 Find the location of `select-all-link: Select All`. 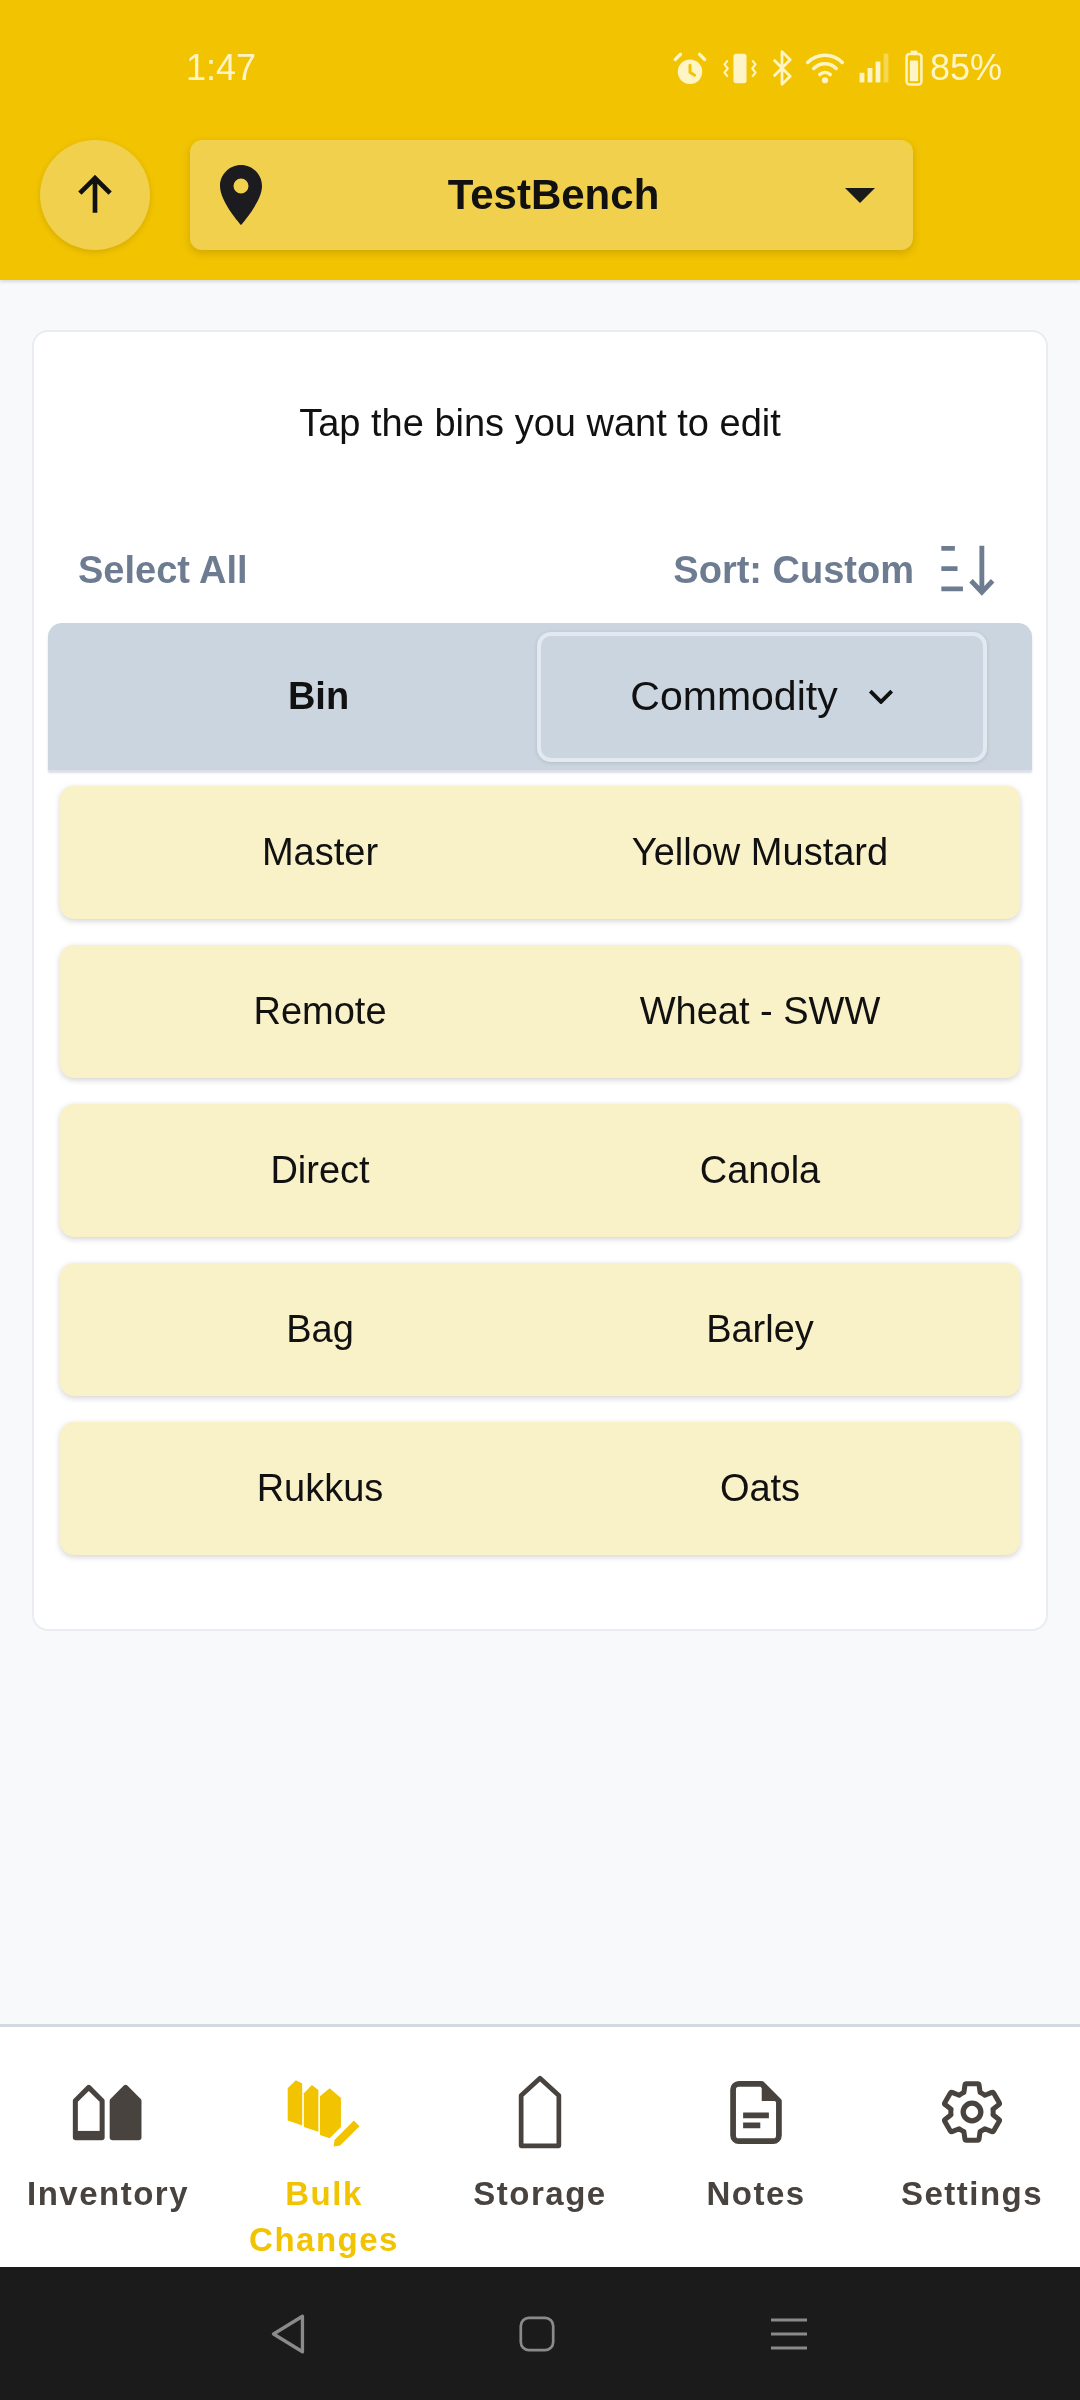

select-all-link: Select All is located at coordinates (163, 570).